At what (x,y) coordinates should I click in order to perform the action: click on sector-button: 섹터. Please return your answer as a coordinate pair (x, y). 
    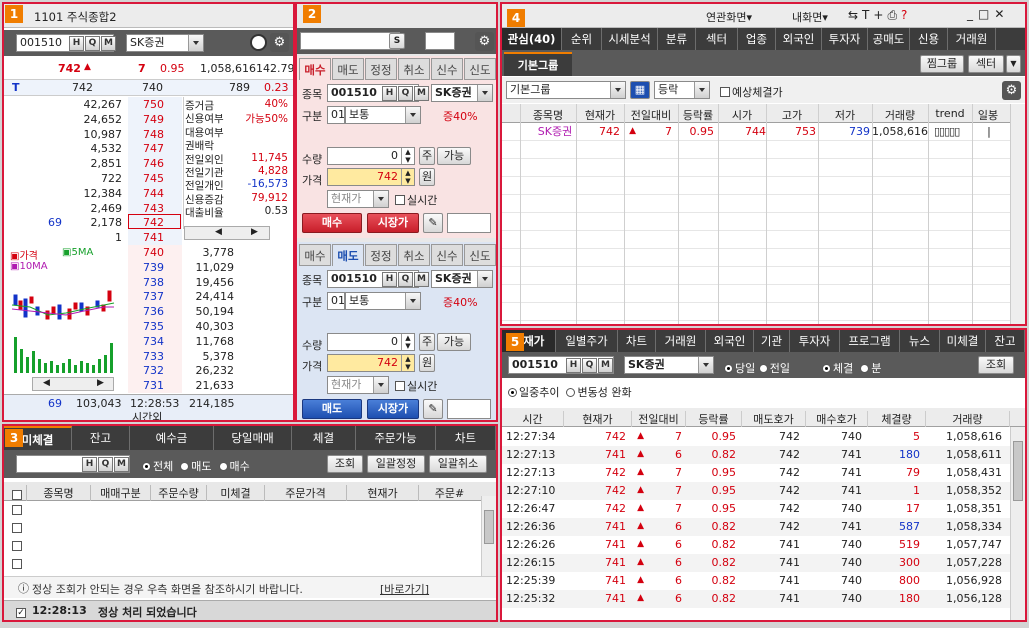
    Looking at the image, I should click on (986, 64).